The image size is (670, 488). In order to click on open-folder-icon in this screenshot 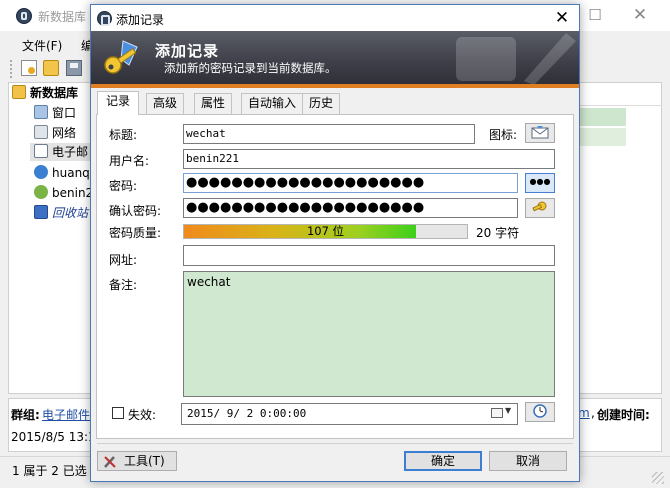, I will do `click(51, 68)`.